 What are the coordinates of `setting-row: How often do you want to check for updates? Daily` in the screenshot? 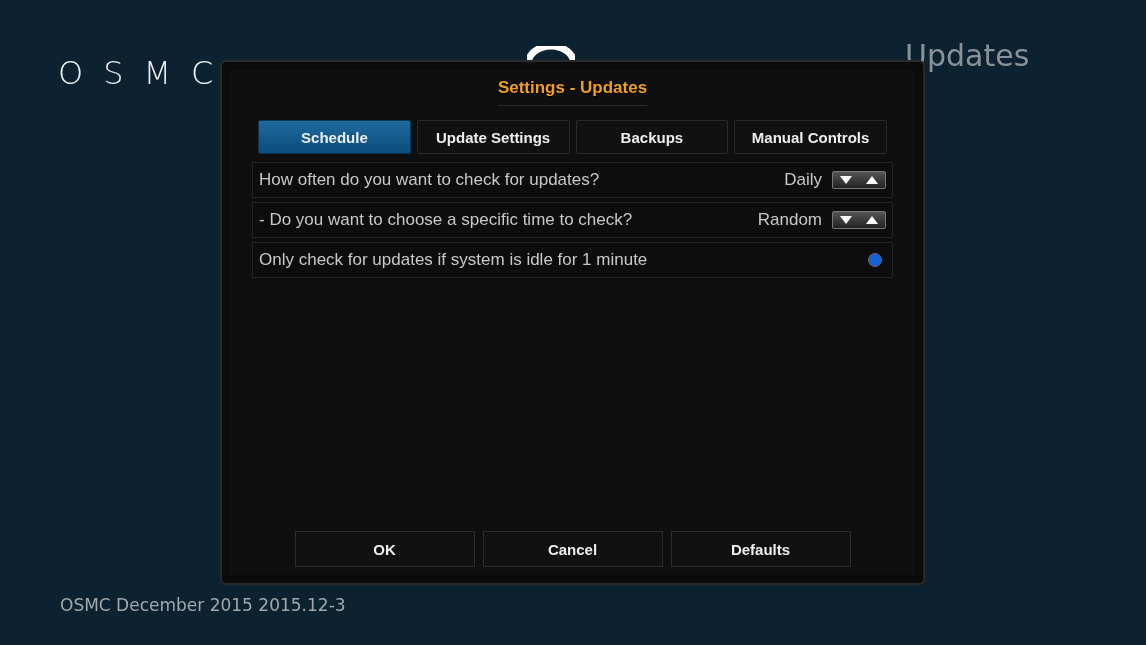 It's located at (572, 180).